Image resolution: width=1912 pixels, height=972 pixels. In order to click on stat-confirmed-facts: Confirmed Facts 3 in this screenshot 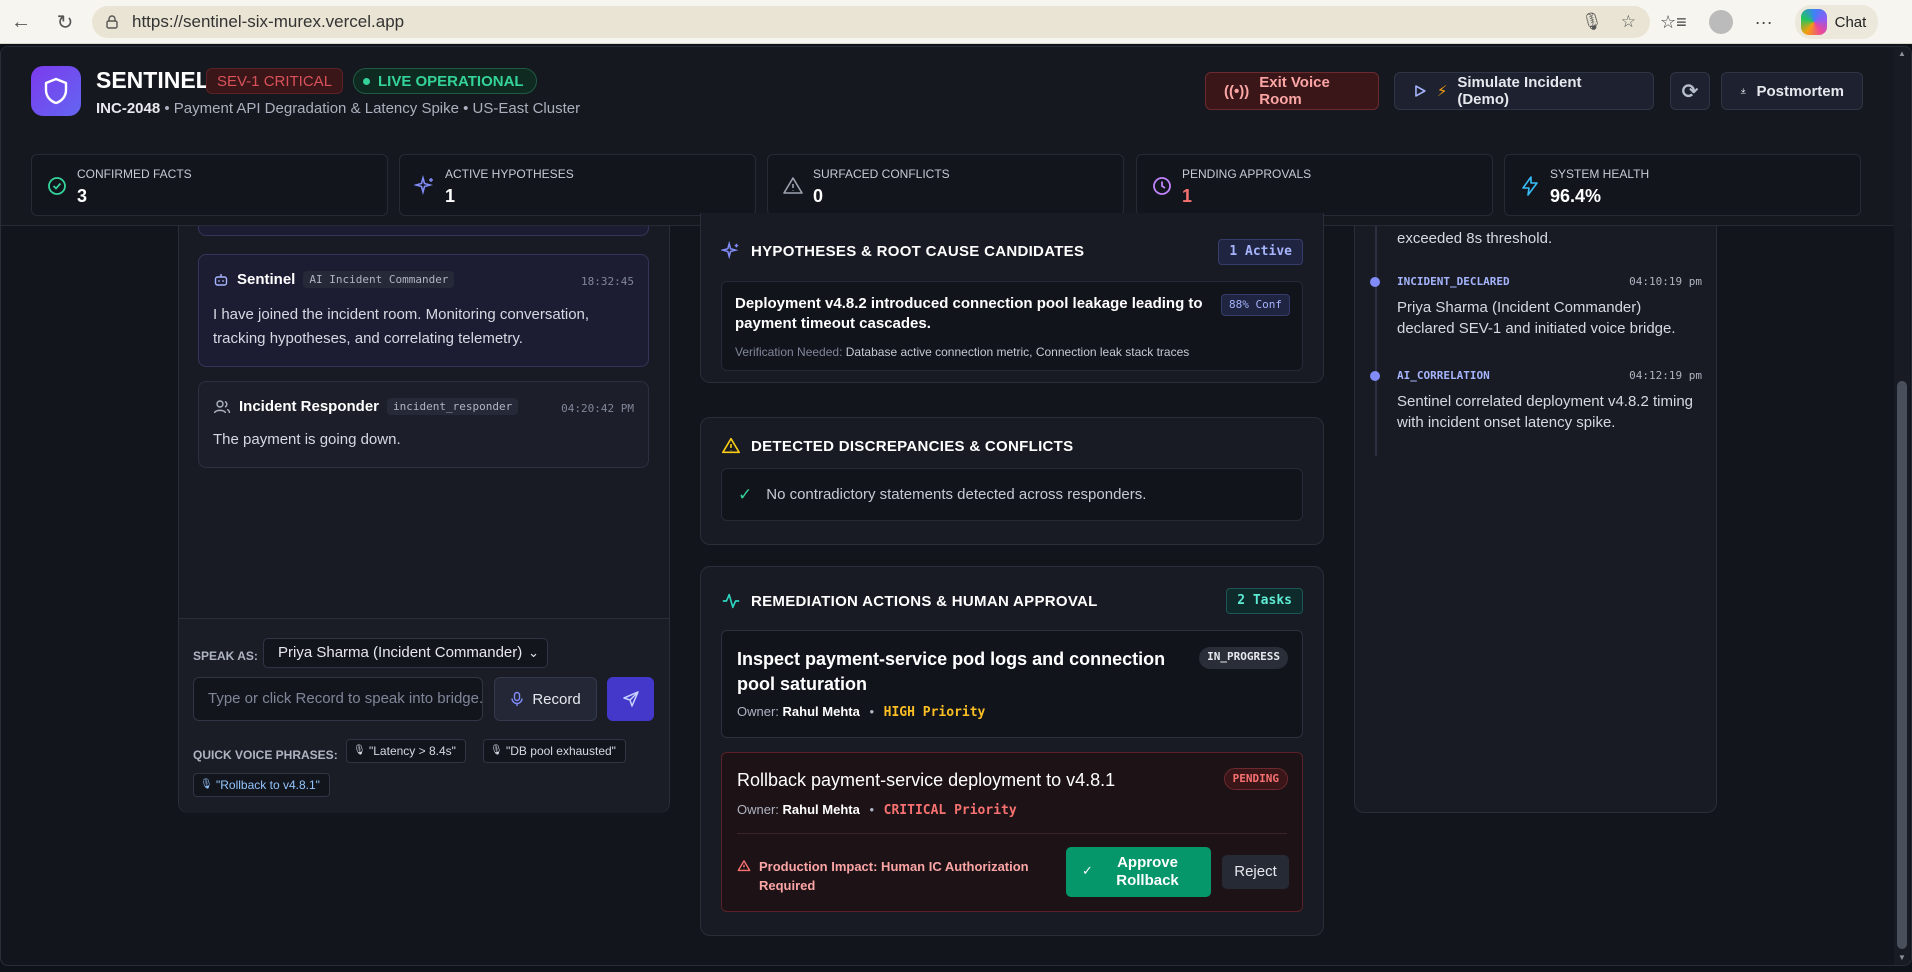, I will do `click(209, 185)`.